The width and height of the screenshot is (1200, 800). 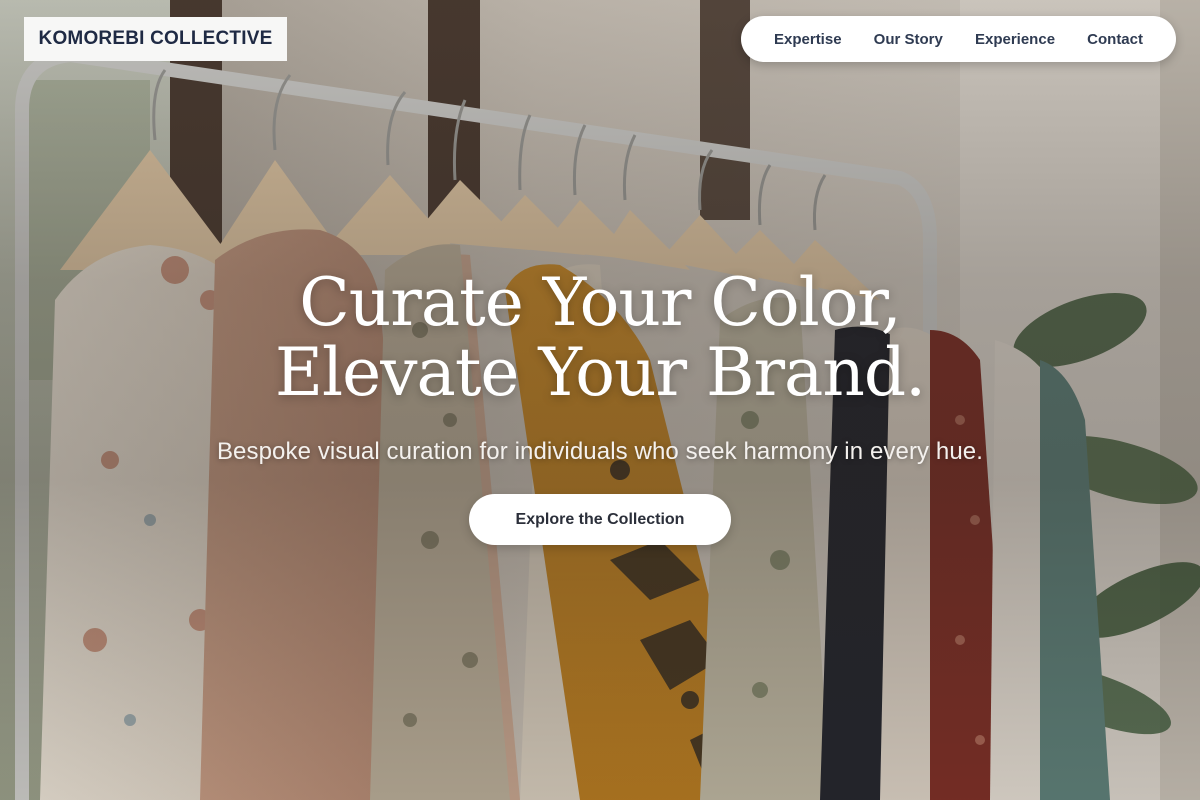 I want to click on hero-headline-line-1: Curate Your Color,, so click(x=600, y=302).